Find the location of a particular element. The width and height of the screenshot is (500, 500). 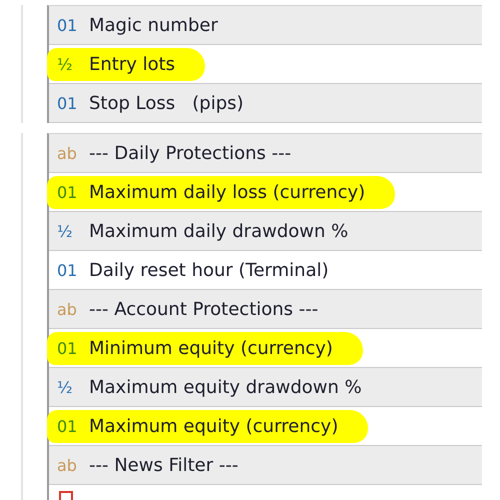

parameter-name: Minimum equity (currency) is located at coordinates (211, 348).